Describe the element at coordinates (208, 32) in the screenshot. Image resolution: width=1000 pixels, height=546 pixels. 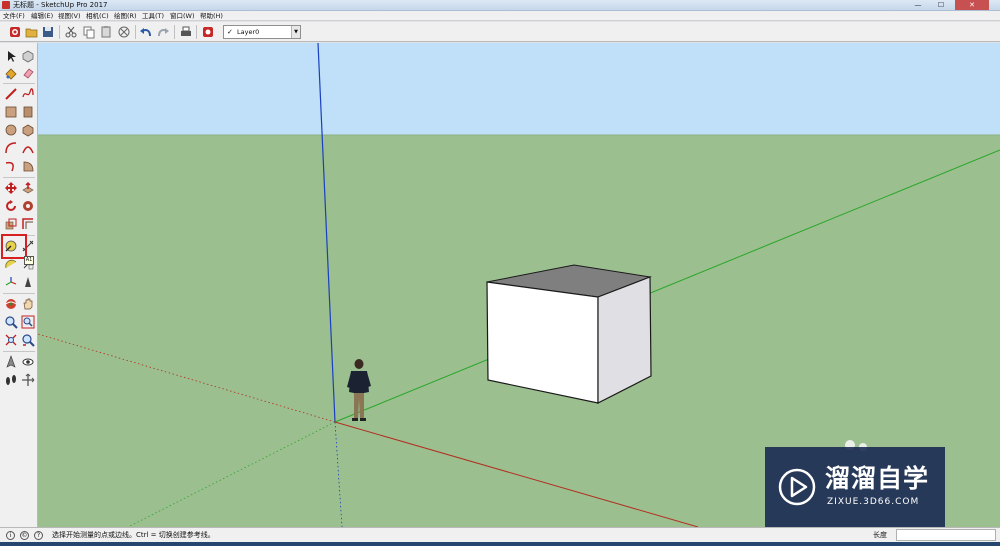
I see `model-info-icon` at that location.